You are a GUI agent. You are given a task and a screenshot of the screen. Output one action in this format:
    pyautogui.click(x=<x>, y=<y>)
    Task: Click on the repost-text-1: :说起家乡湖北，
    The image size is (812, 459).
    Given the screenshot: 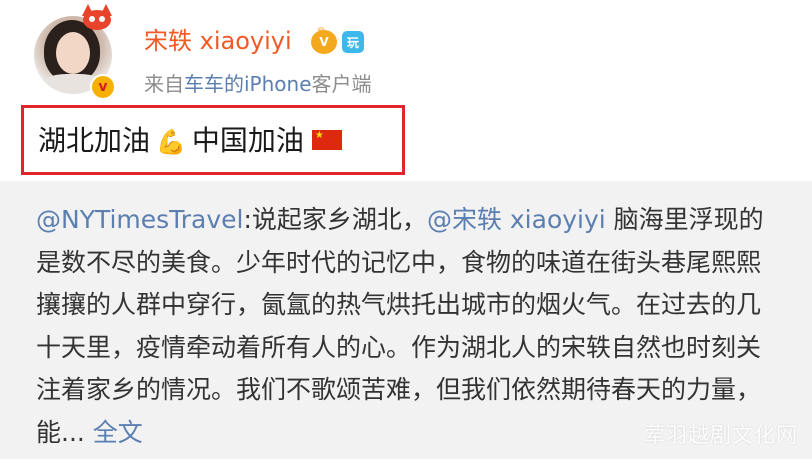 What is the action you would take?
    pyautogui.click(x=335, y=219)
    